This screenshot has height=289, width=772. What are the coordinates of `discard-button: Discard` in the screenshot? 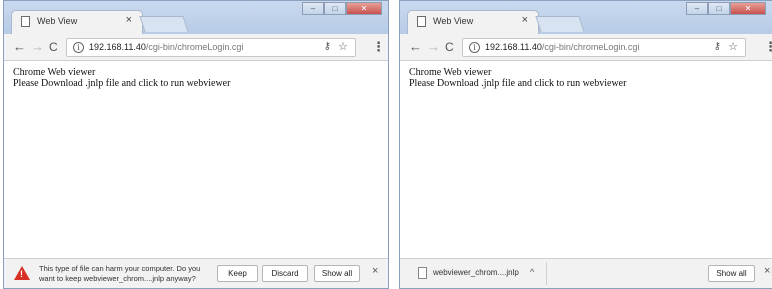 It's located at (285, 273).